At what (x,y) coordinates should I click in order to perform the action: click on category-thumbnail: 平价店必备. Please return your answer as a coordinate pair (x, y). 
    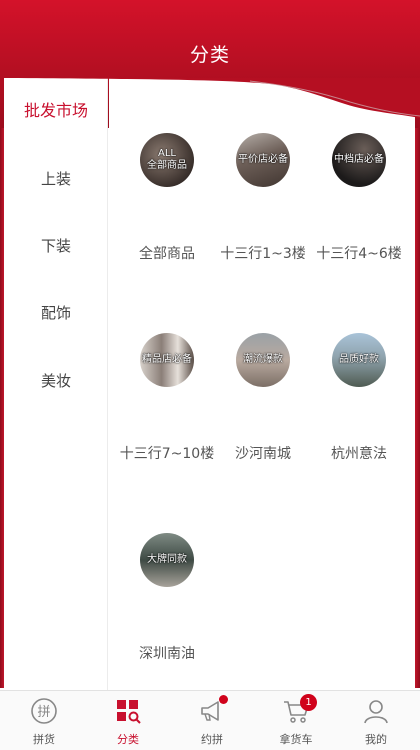
    Looking at the image, I should click on (263, 160).